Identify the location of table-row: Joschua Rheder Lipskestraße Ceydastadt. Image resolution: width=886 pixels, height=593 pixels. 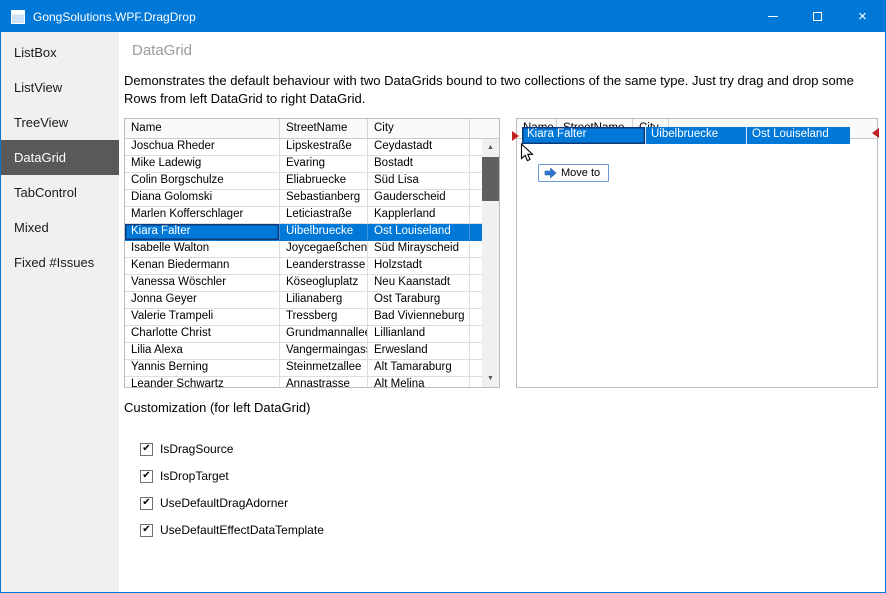
(303, 147).